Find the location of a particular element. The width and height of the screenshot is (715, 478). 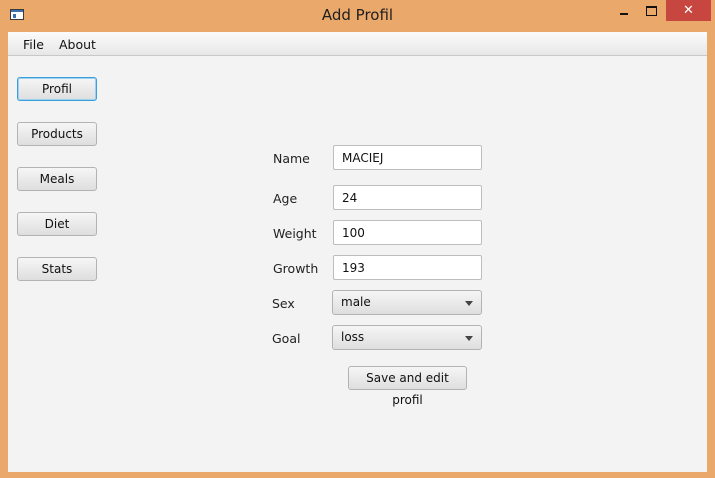

nav-meals-button: Meals is located at coordinates (57, 179).